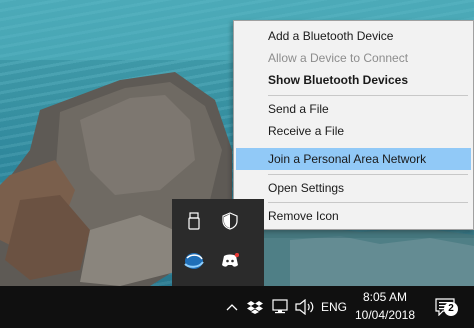 The height and width of the screenshot is (328, 474). I want to click on clock-date: 10/04/2018, so click(385, 315).